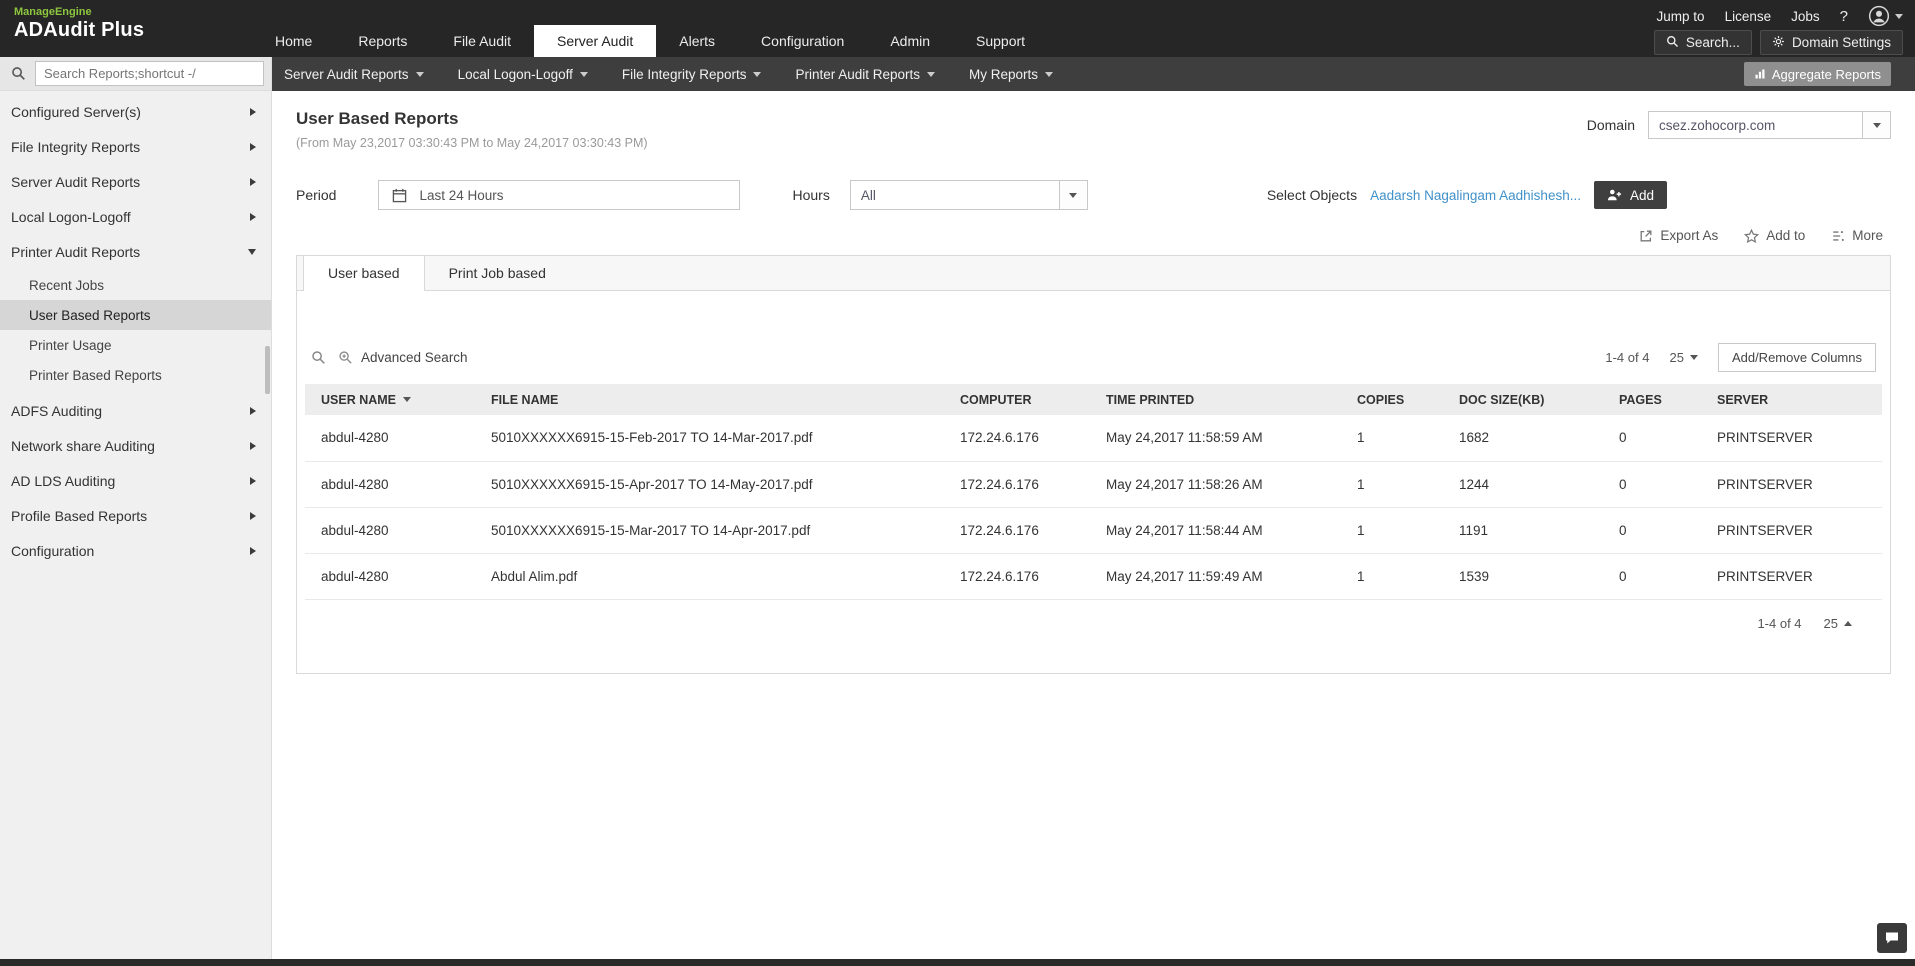 The height and width of the screenshot is (966, 1915). What do you see at coordinates (523, 74) in the screenshot?
I see `subnav-local-logon-logoff: Local Logon-Logoff` at bounding box center [523, 74].